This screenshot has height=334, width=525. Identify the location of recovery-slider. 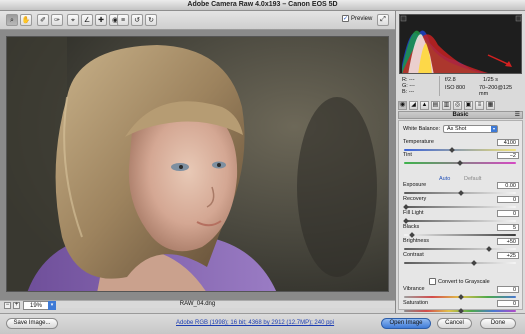
(460, 207).